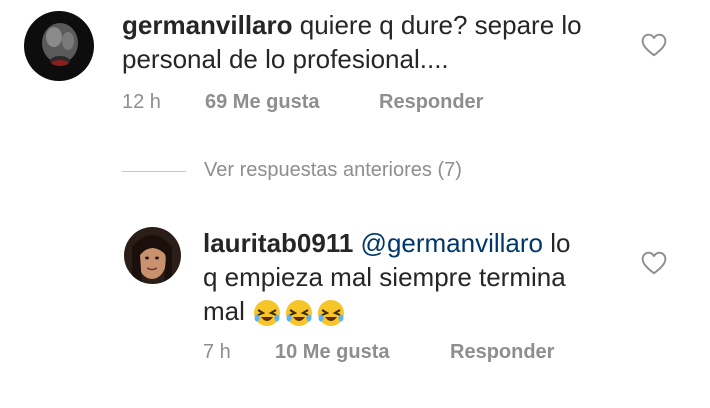  I want to click on comment-username: germanvillaro, so click(207, 25).